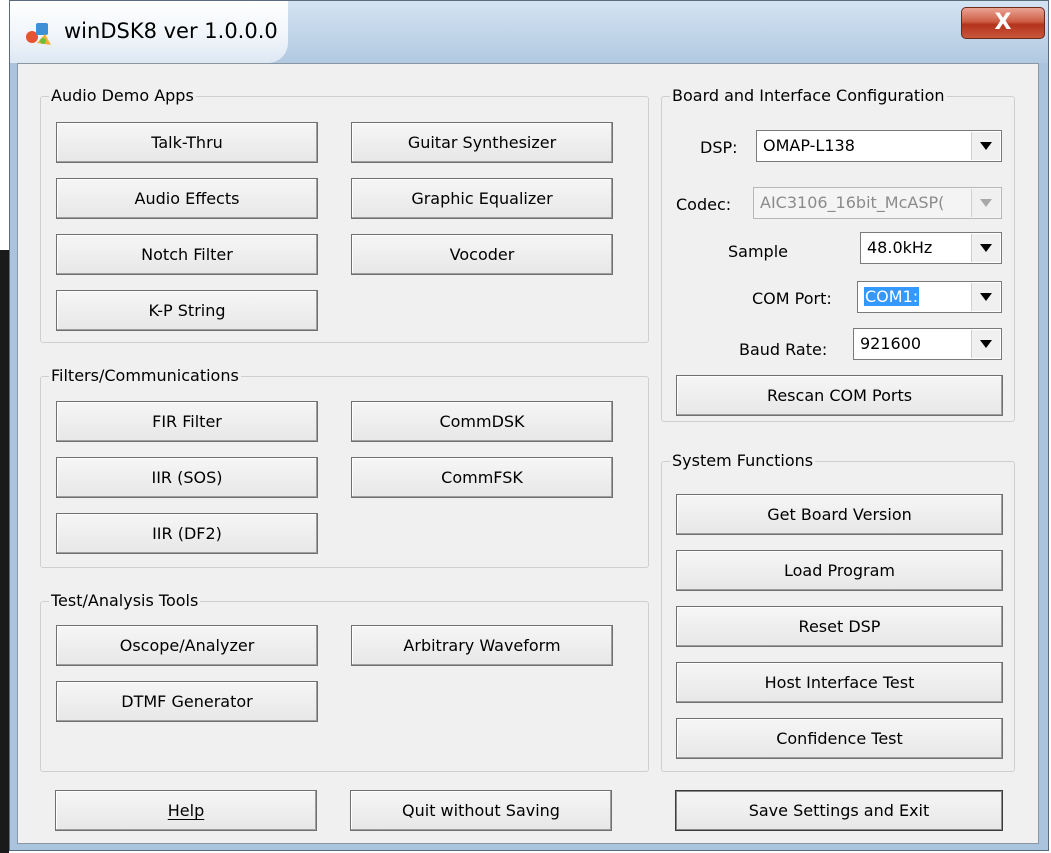  What do you see at coordinates (929, 297) in the screenshot?
I see `com-port-select: COM1:` at bounding box center [929, 297].